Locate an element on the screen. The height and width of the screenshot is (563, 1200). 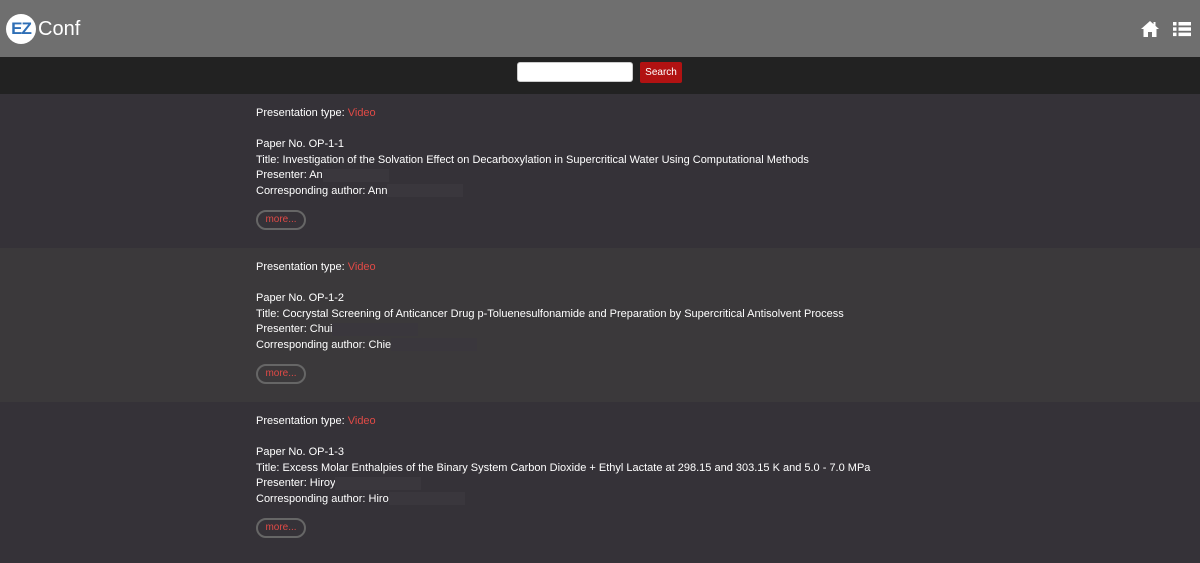
presenter-name: Presenter: An is located at coordinates (289, 175).